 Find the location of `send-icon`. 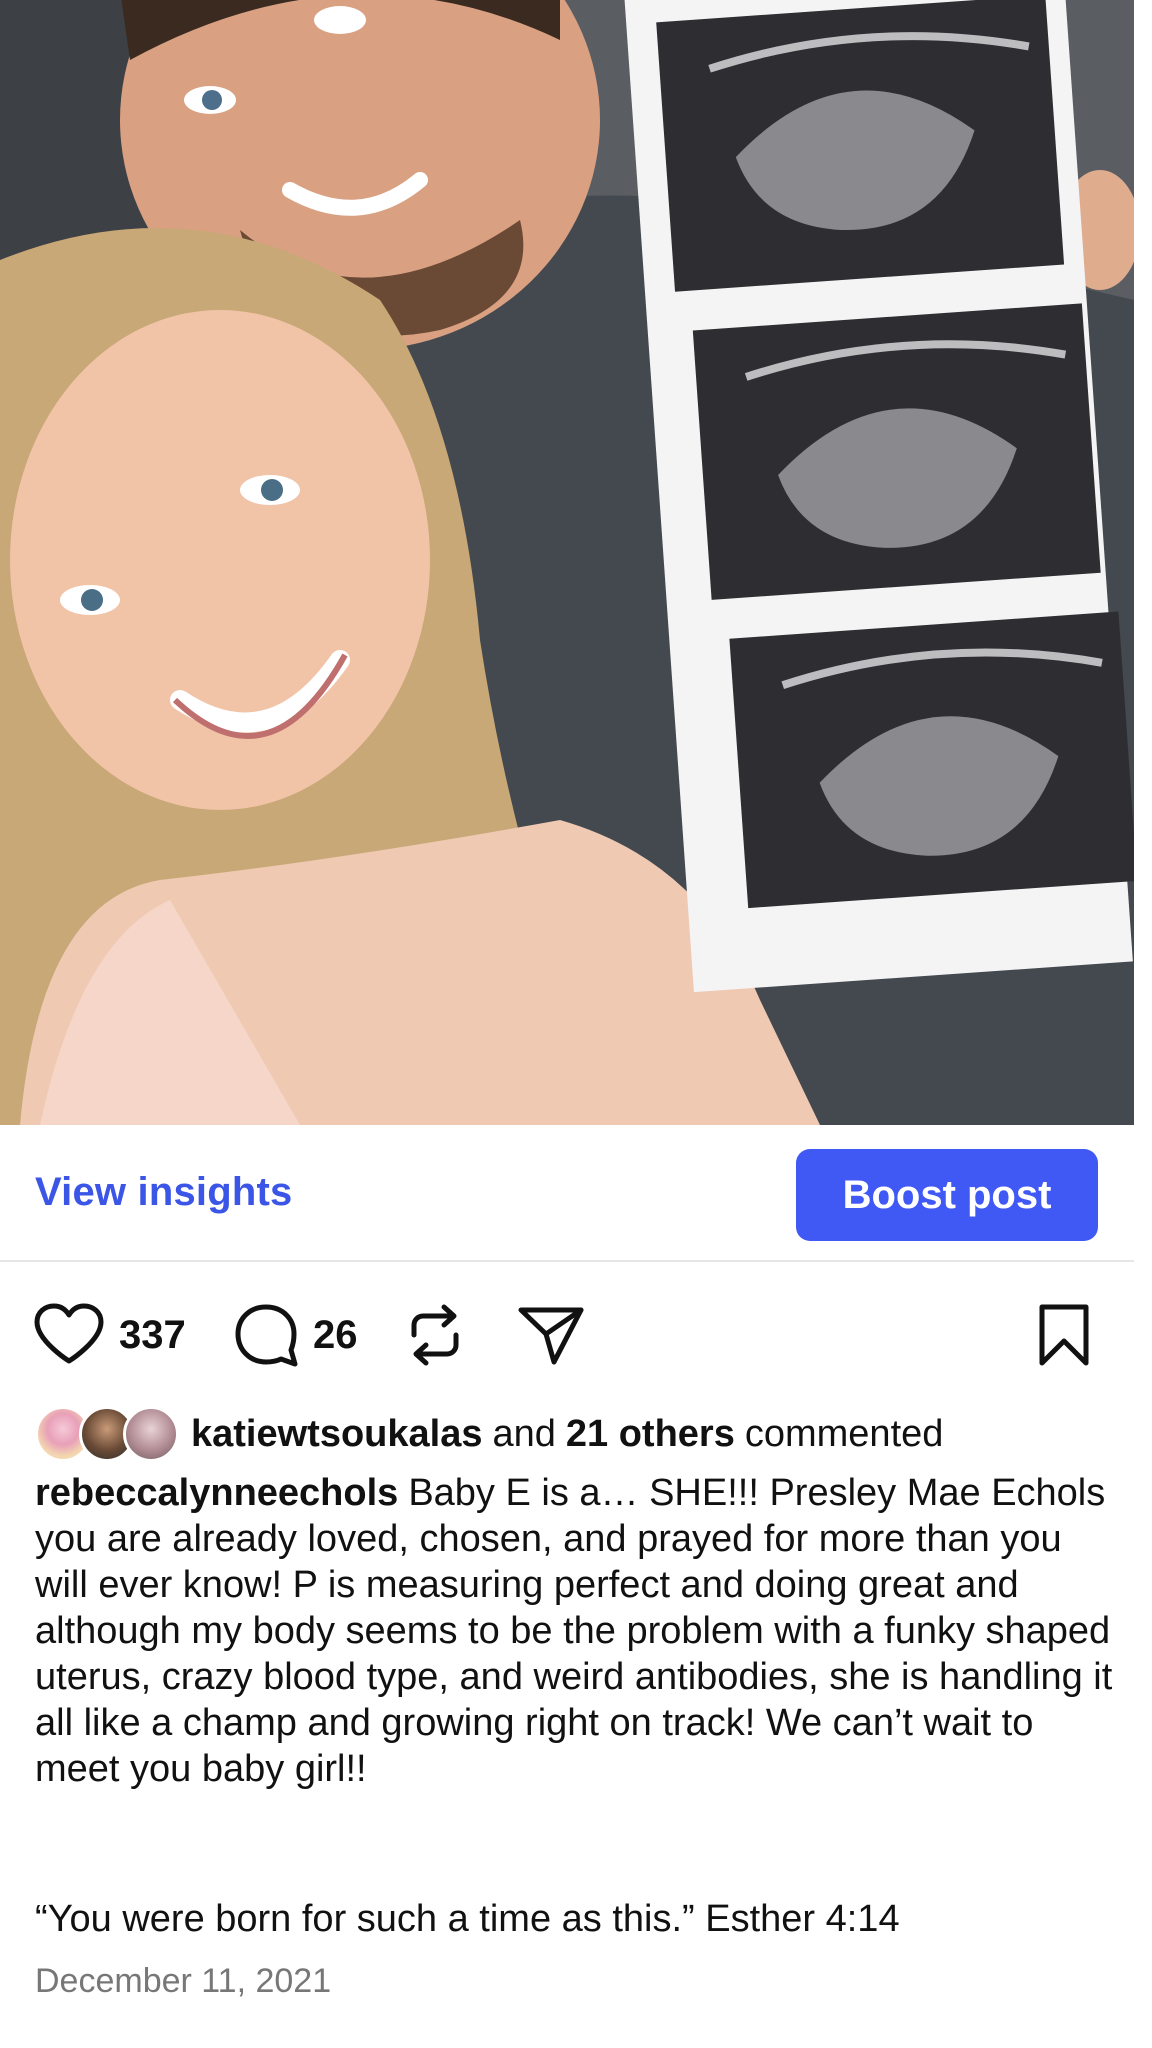

send-icon is located at coordinates (551, 1335).